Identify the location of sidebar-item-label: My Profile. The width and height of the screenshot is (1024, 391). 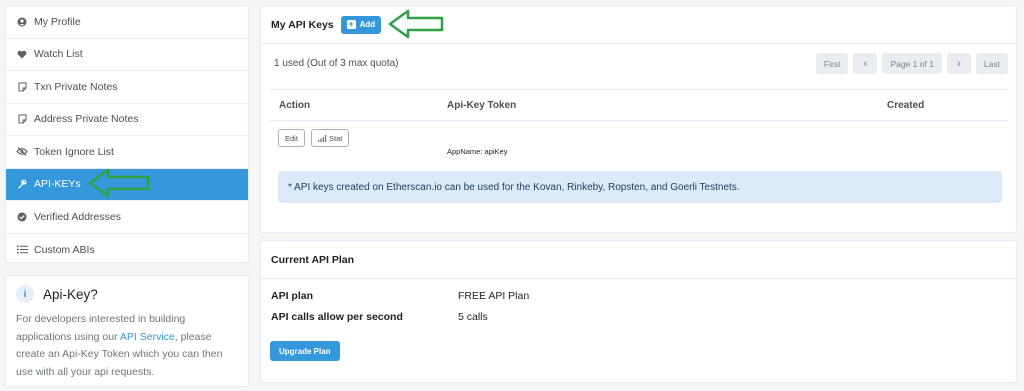
(57, 21).